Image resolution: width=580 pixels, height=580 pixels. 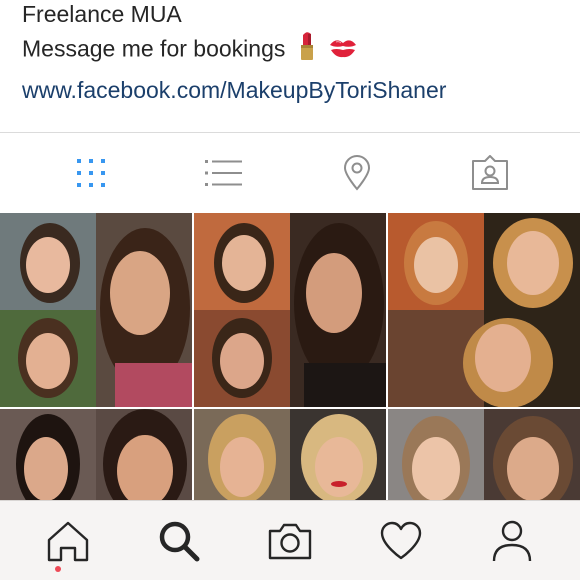 I want to click on camera-icon, so click(x=290, y=541).